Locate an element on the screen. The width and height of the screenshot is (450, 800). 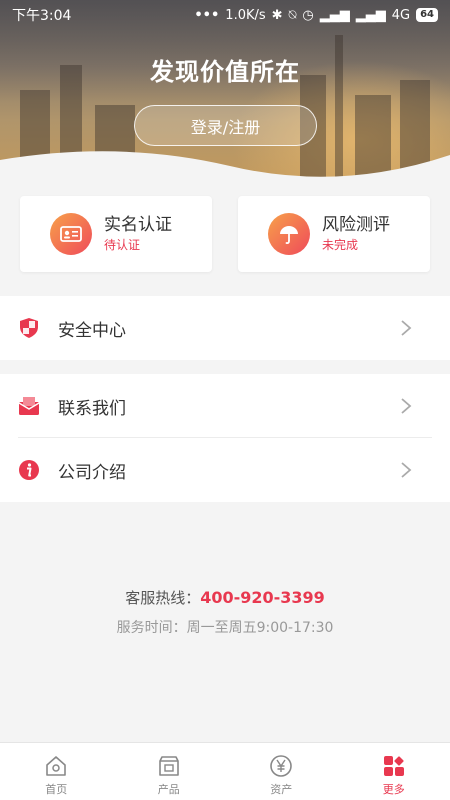
security-section: 安全中心 is located at coordinates (225, 328).